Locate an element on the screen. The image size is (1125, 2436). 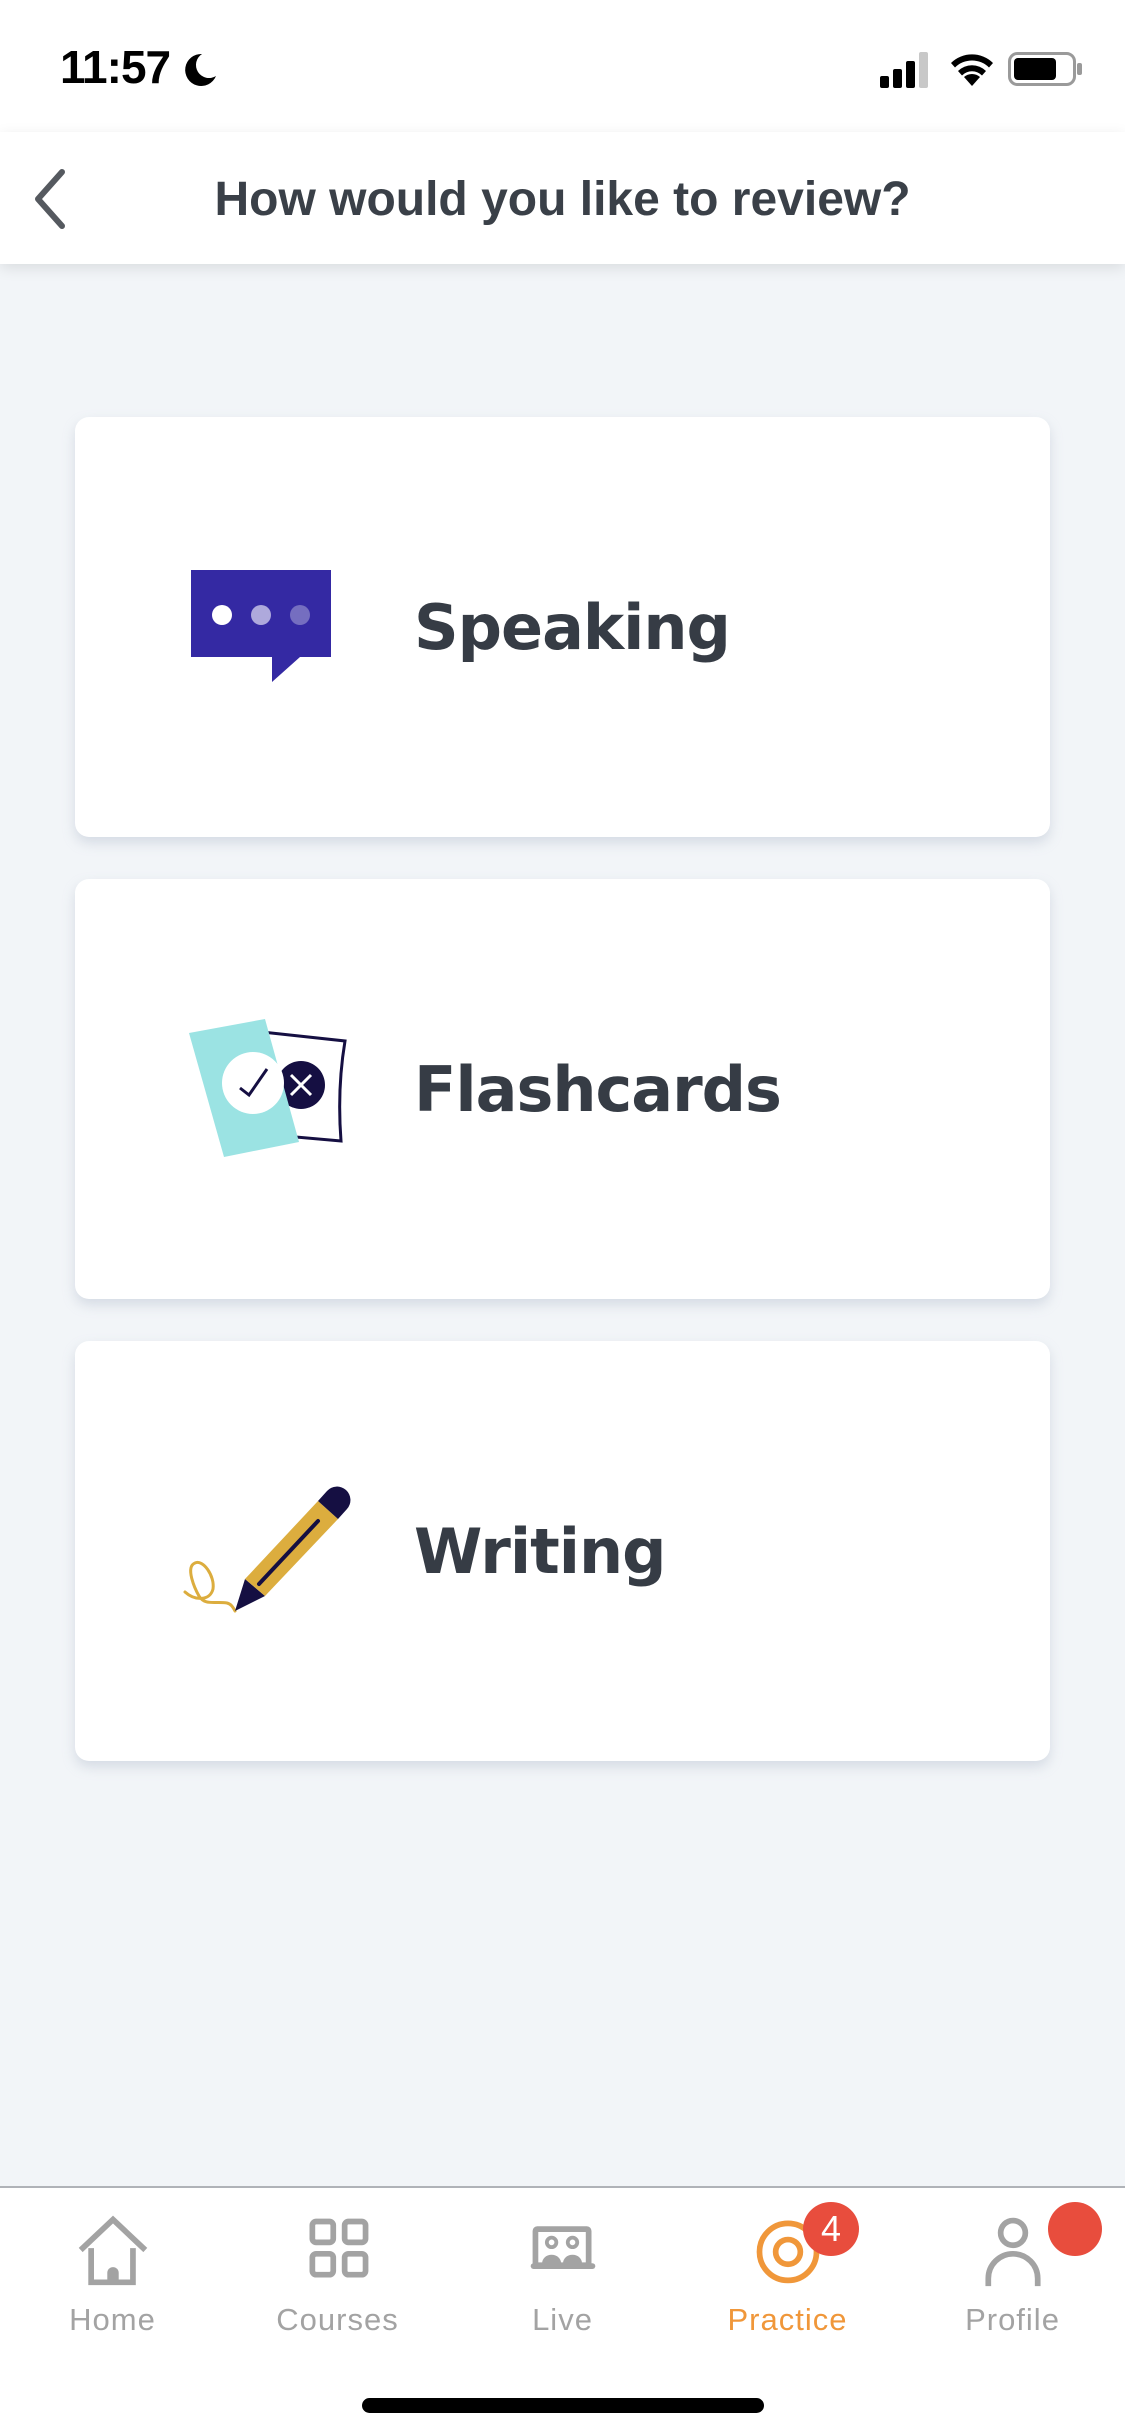
speaking-label: Speaking is located at coordinates (572, 627).